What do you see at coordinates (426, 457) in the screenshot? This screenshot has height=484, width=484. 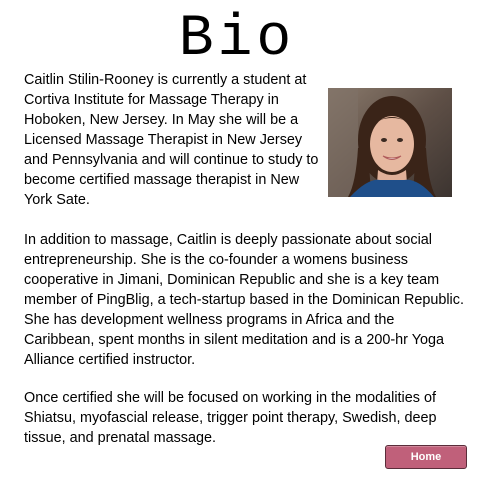 I see `home-button: Home` at bounding box center [426, 457].